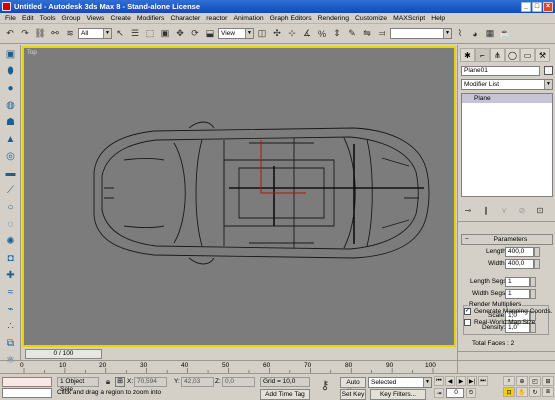  What do you see at coordinates (10, 275) in the screenshot?
I see `helper-icon: ✚` at bounding box center [10, 275].